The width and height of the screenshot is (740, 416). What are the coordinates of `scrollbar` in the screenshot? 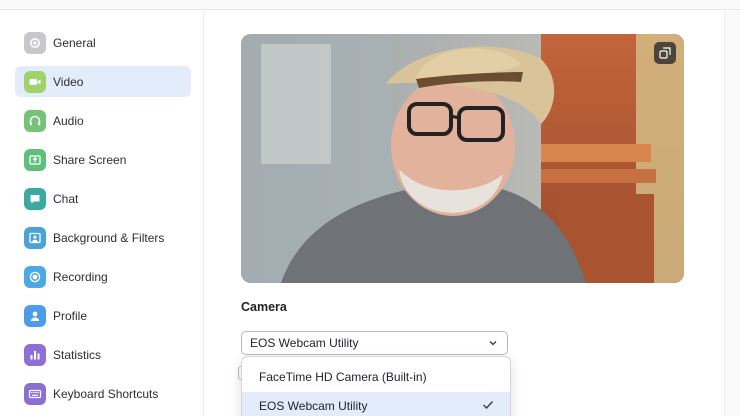 It's located at (732, 213).